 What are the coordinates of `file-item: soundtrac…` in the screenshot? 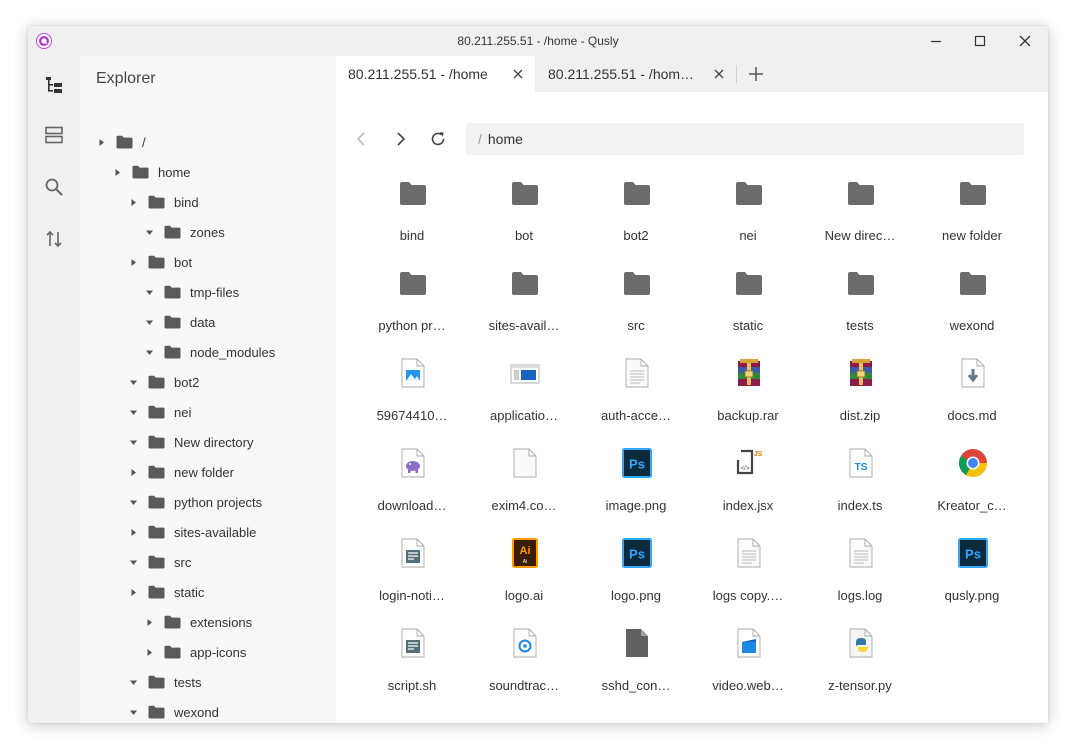 It's located at (524, 667).